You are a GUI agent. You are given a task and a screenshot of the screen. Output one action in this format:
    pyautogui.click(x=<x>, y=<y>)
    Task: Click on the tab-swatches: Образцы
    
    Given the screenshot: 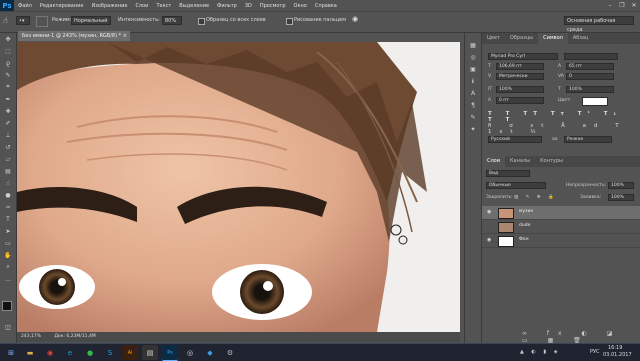 What is the action you would take?
    pyautogui.click(x=521, y=38)
    